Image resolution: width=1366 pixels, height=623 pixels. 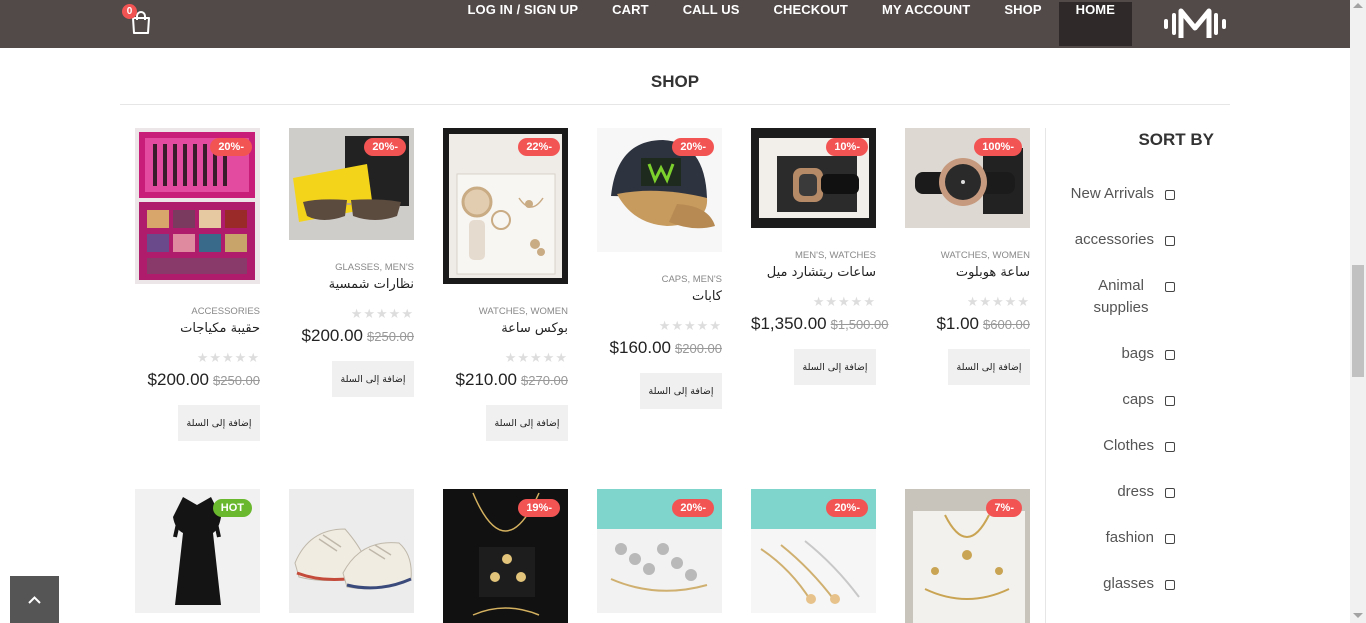 I want to click on product-price: $200.00 $250.00, so click(x=351, y=336).